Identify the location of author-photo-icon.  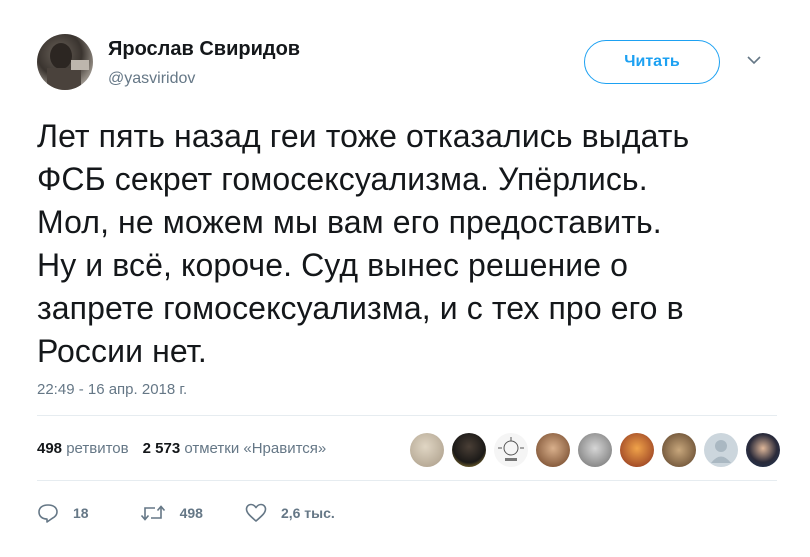
(68, 66).